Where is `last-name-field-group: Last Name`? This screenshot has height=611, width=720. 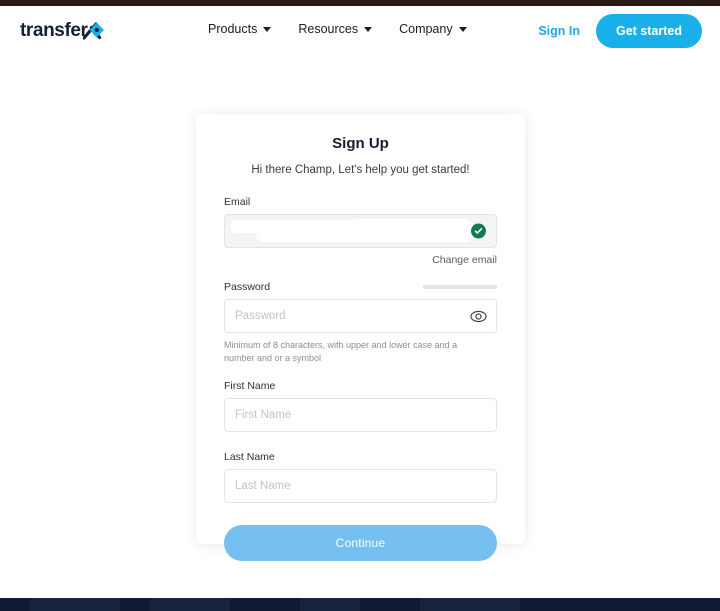
last-name-field-group: Last Name is located at coordinates (360, 476).